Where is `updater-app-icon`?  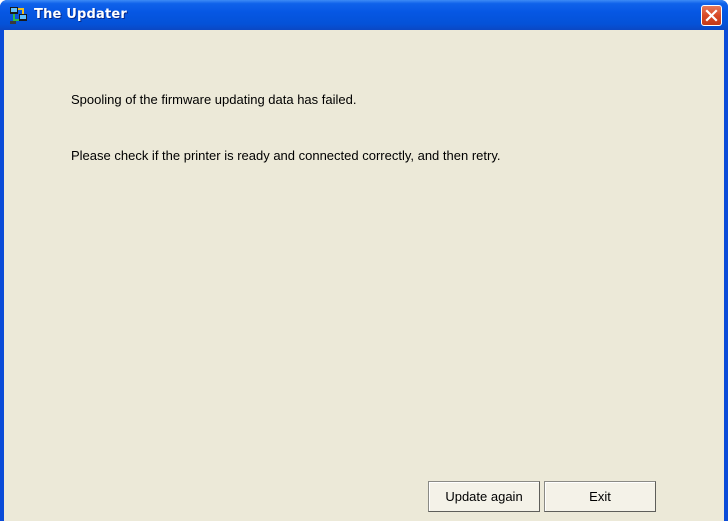
updater-app-icon is located at coordinates (18, 15).